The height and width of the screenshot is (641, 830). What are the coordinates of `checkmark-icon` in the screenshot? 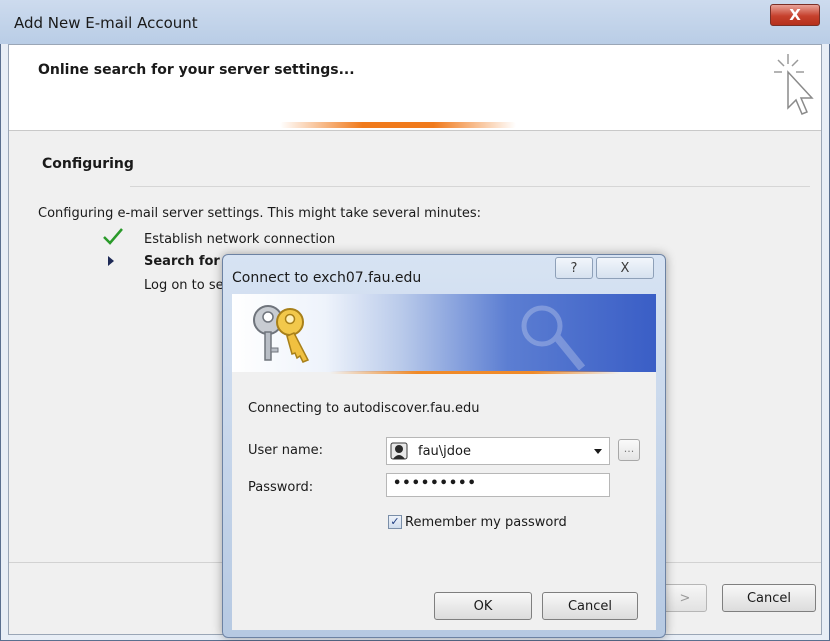 It's located at (113, 236).